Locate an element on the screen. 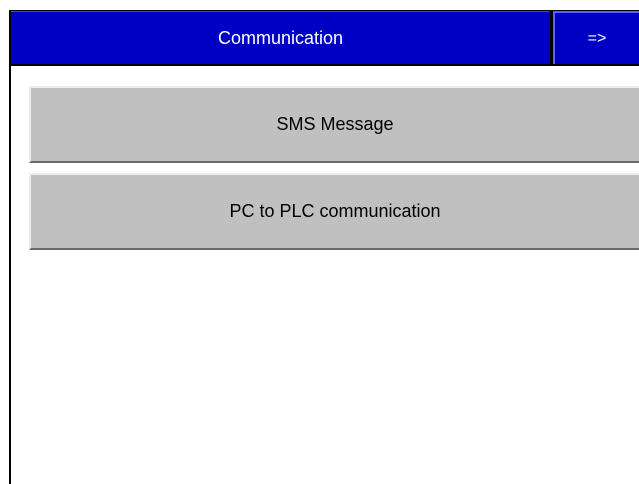 The image size is (639, 484). sms-message-label: SMS Message is located at coordinates (335, 124).